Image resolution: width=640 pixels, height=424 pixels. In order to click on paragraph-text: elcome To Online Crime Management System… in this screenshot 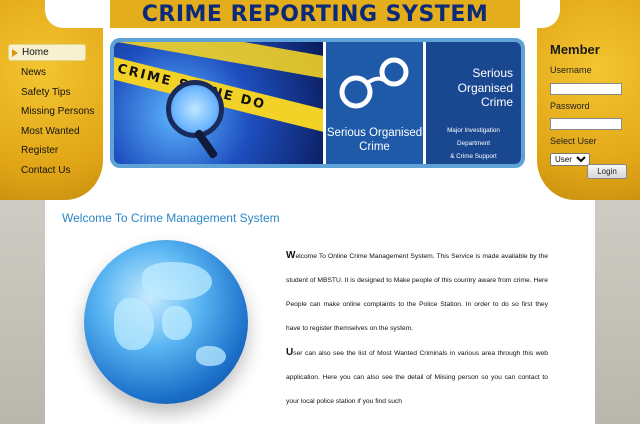, I will do `click(417, 292)`.